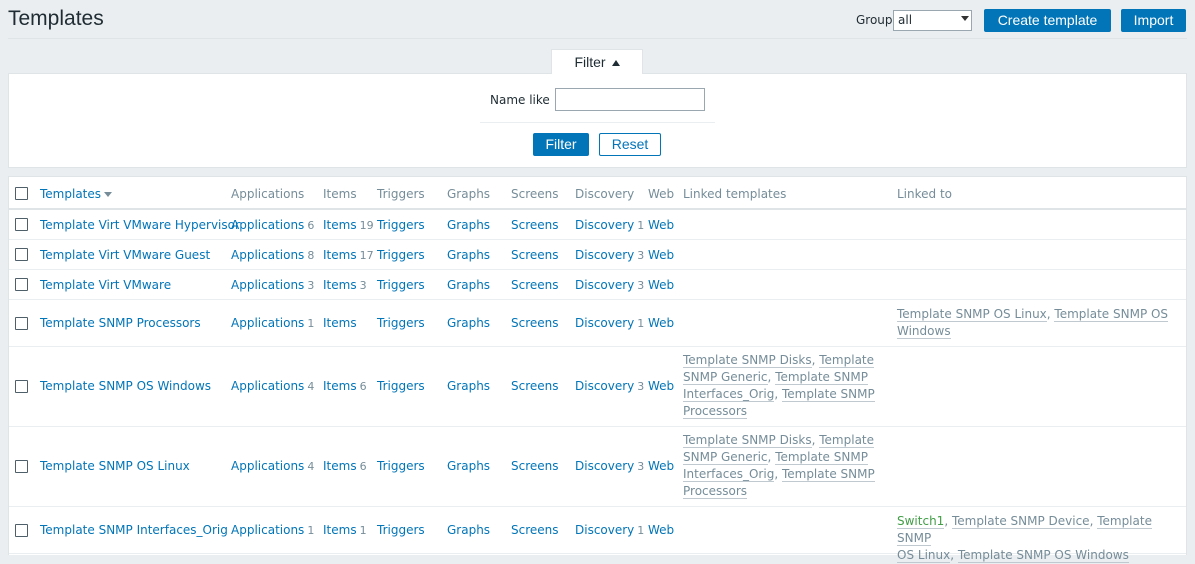 This screenshot has width=1195, height=564. Describe the element at coordinates (366, 255) in the screenshot. I see `items-count: 17` at that location.